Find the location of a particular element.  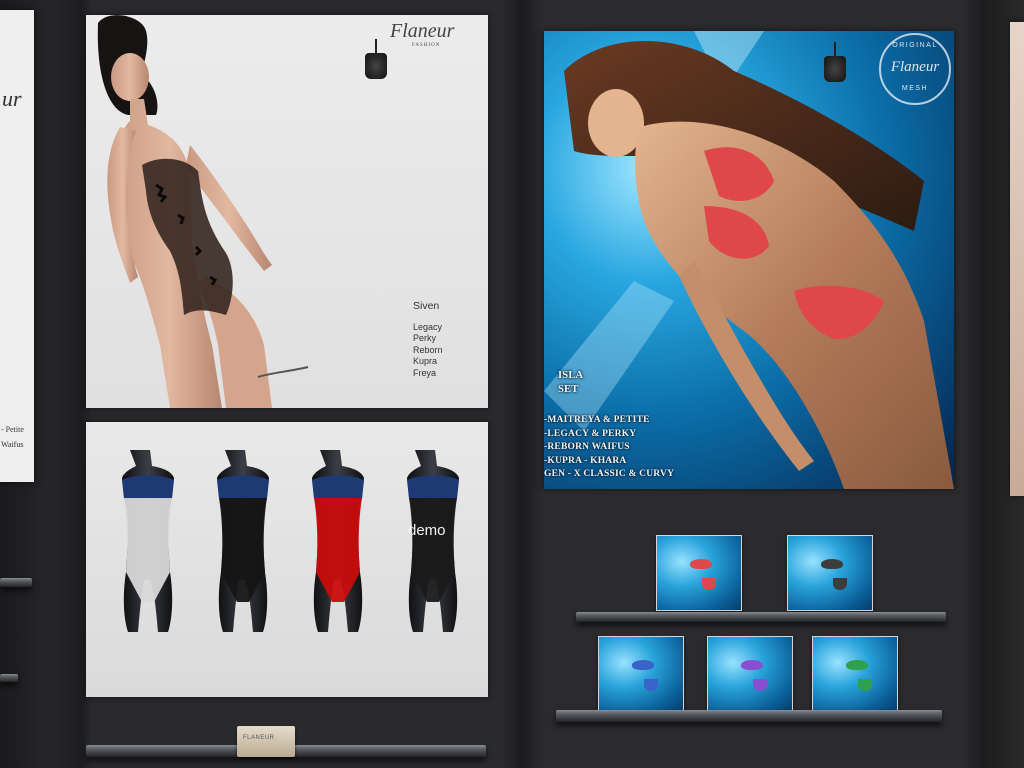

siven-product-title: Siven is located at coordinates (426, 306).